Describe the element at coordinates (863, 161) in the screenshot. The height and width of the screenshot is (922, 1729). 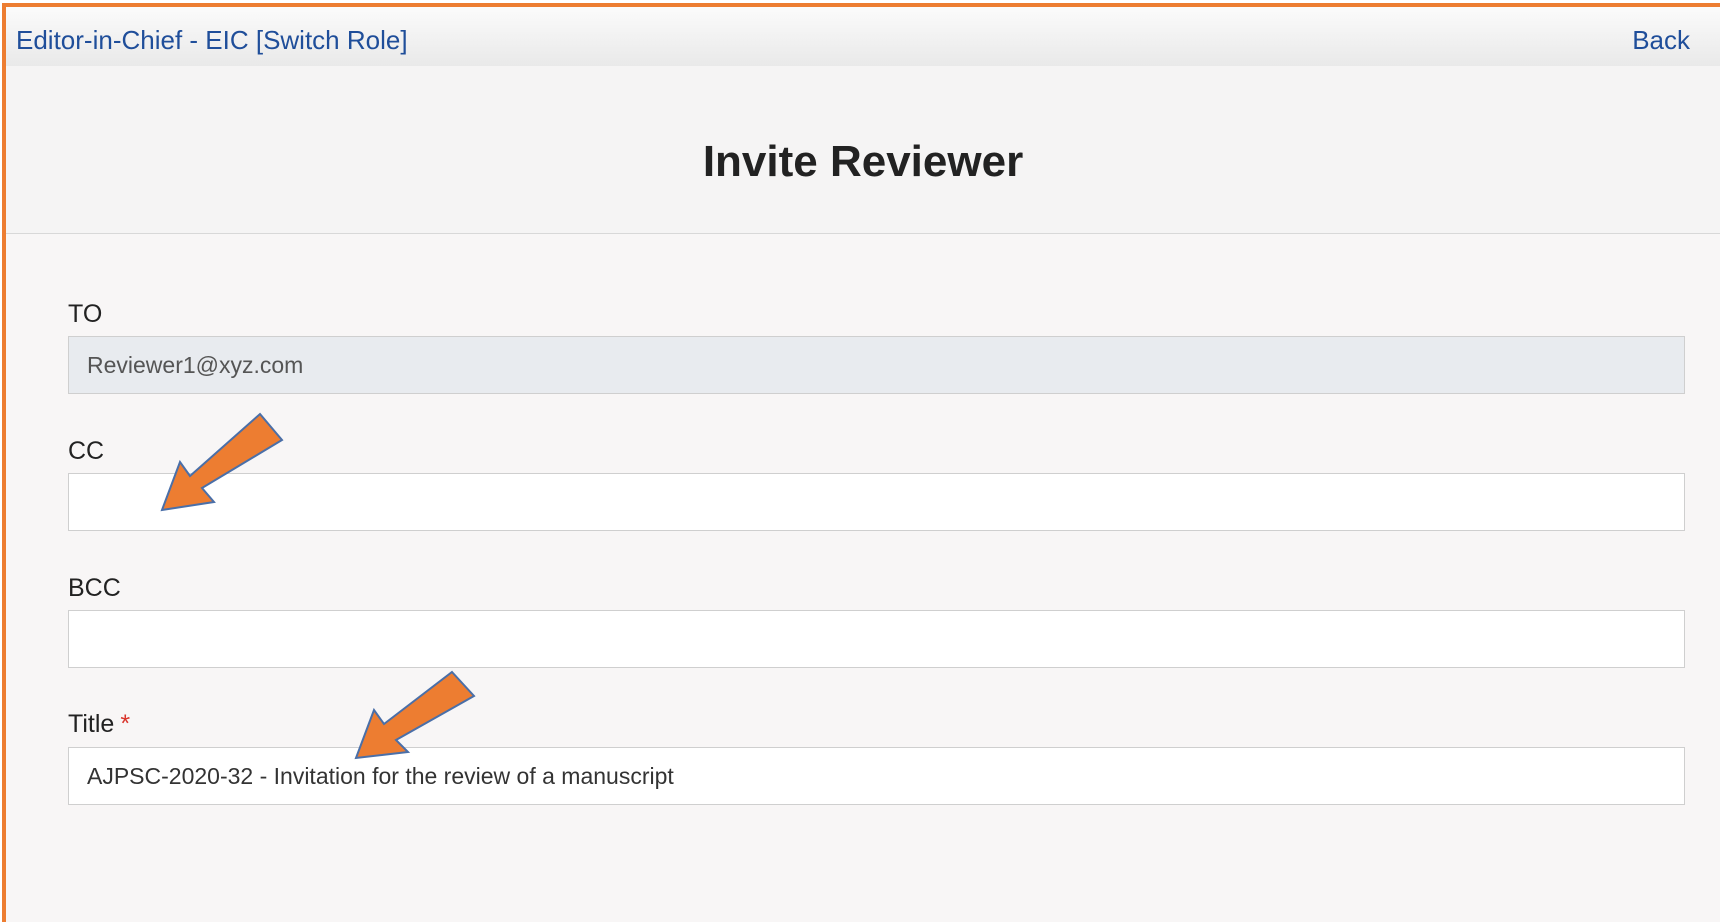
I see `page-title: Invite Reviewer` at that location.